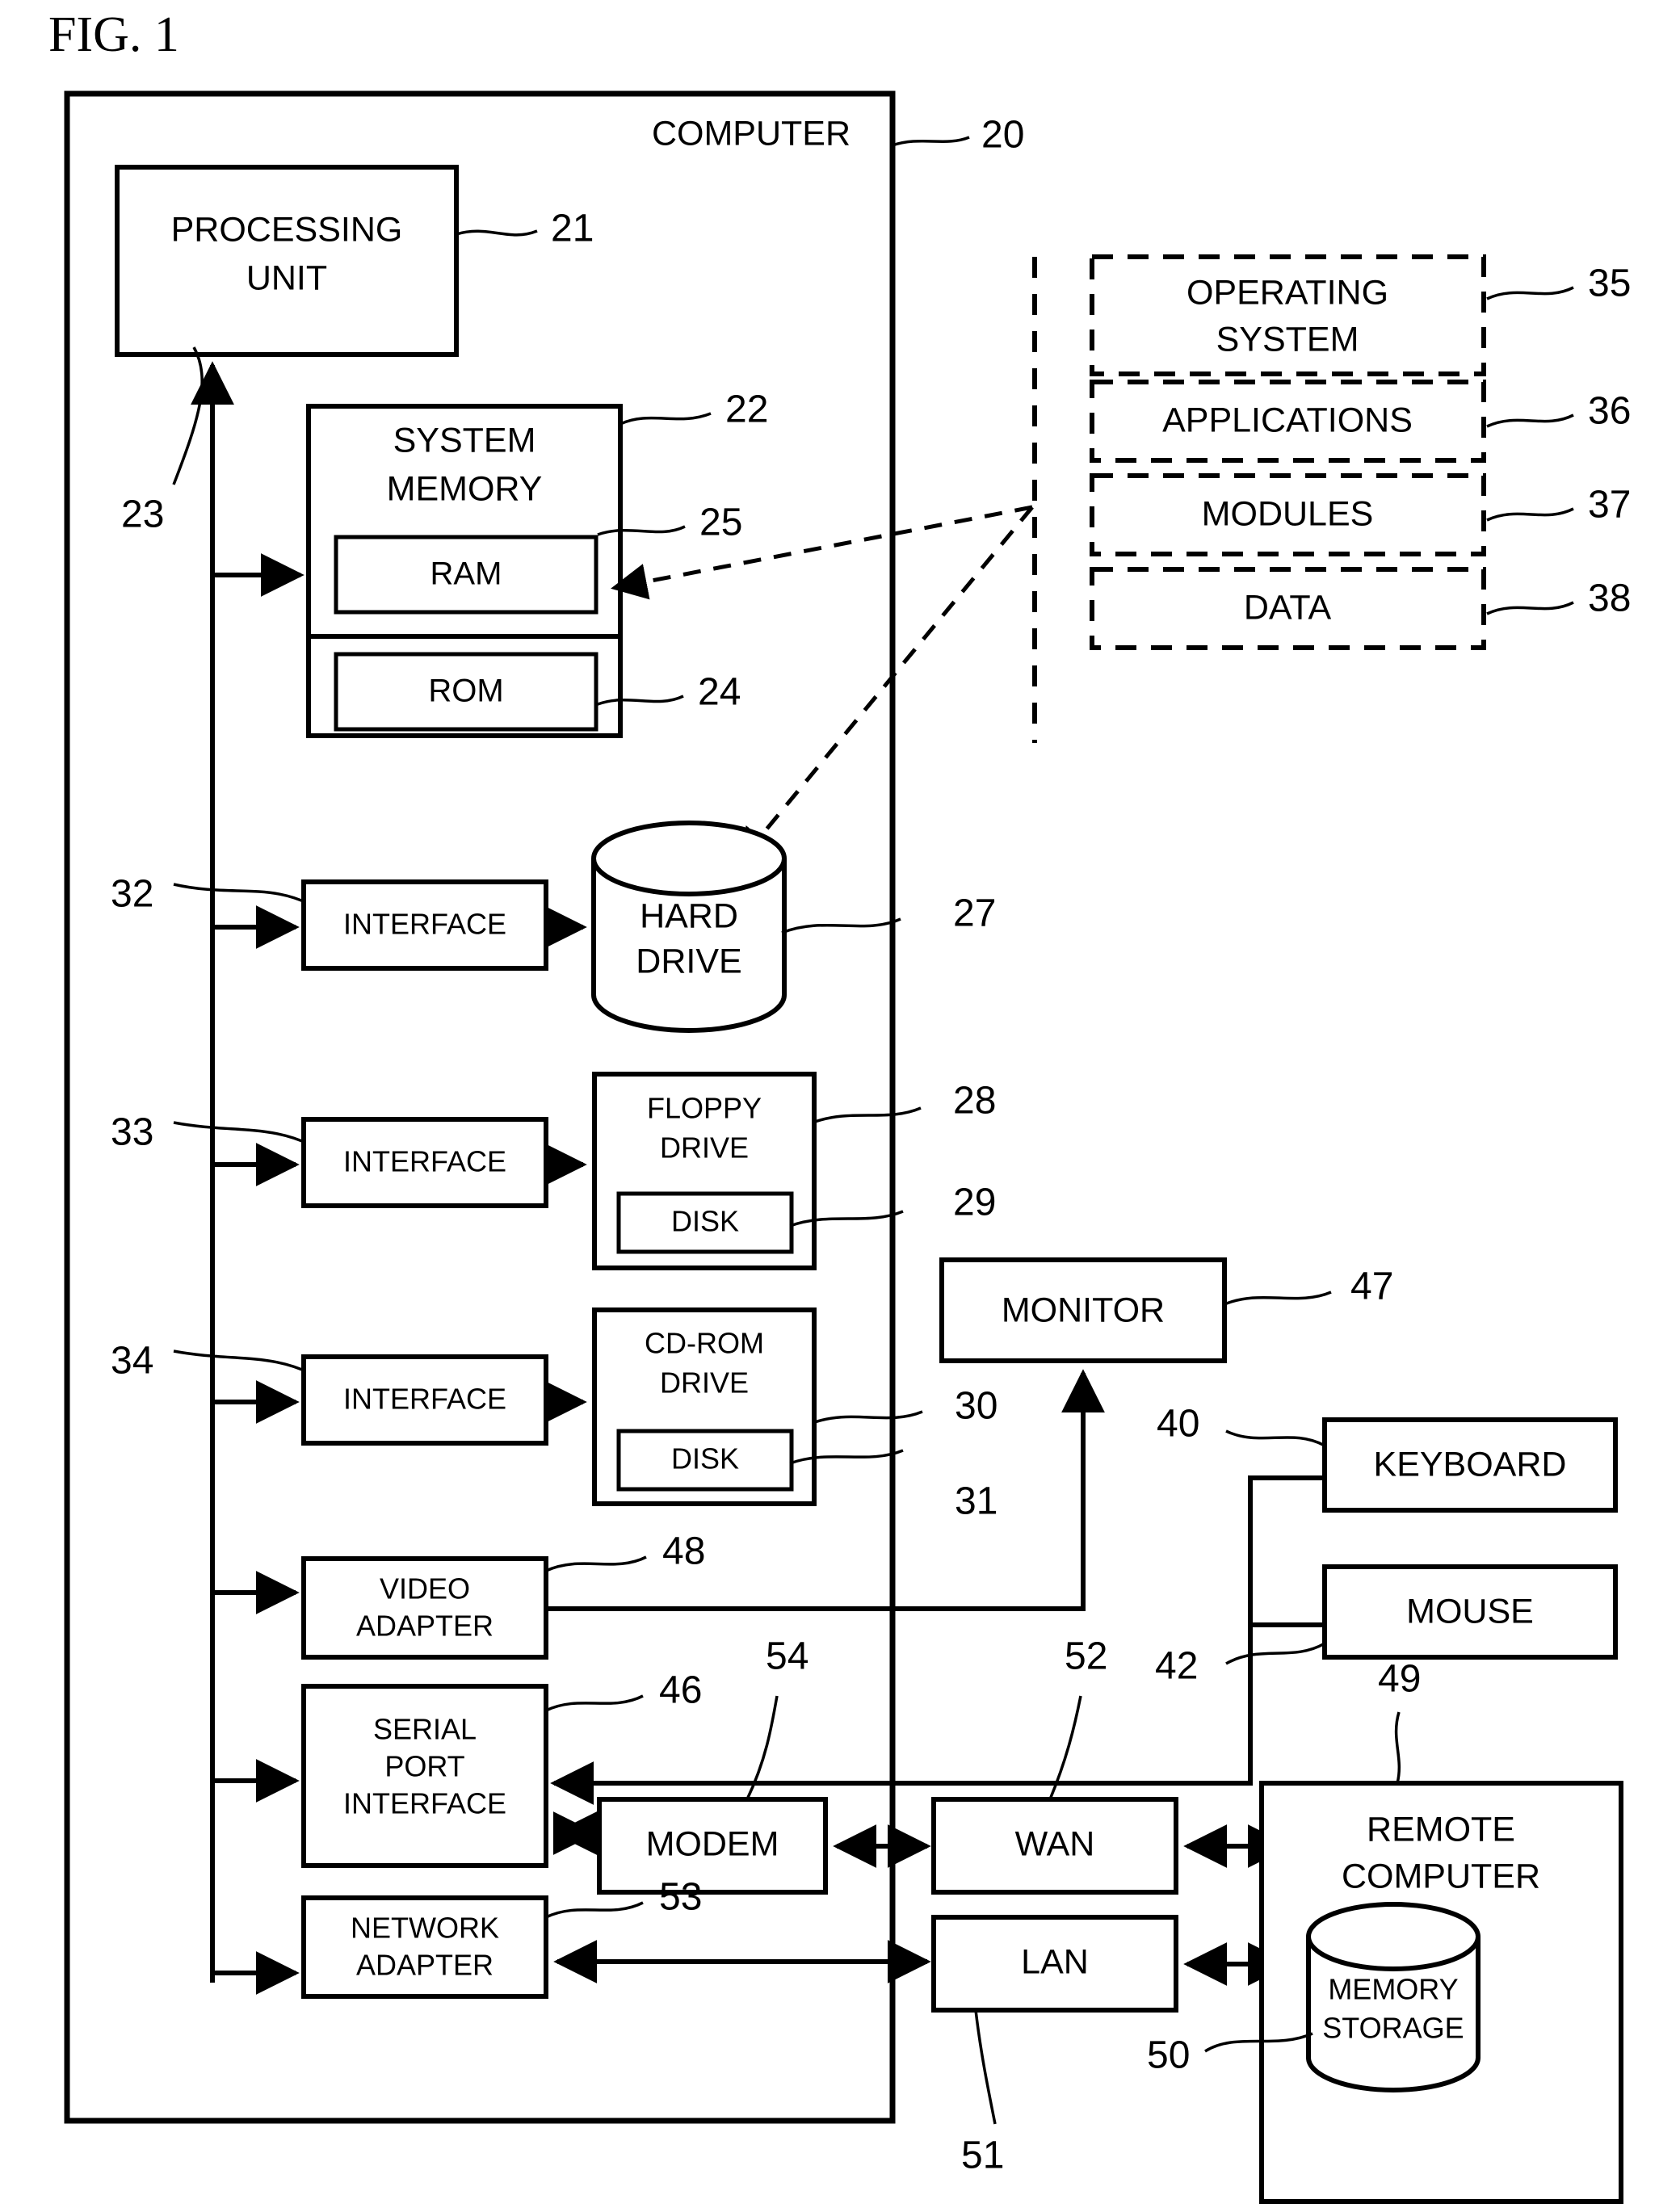 The image size is (1659, 2212). Describe the element at coordinates (1002, 135) in the screenshot. I see `ref-20: 20` at that location.